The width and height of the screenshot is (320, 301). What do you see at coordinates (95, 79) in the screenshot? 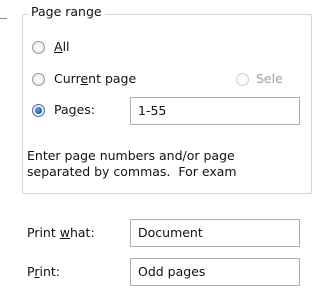
I see `current-page-label: Current page` at bounding box center [95, 79].